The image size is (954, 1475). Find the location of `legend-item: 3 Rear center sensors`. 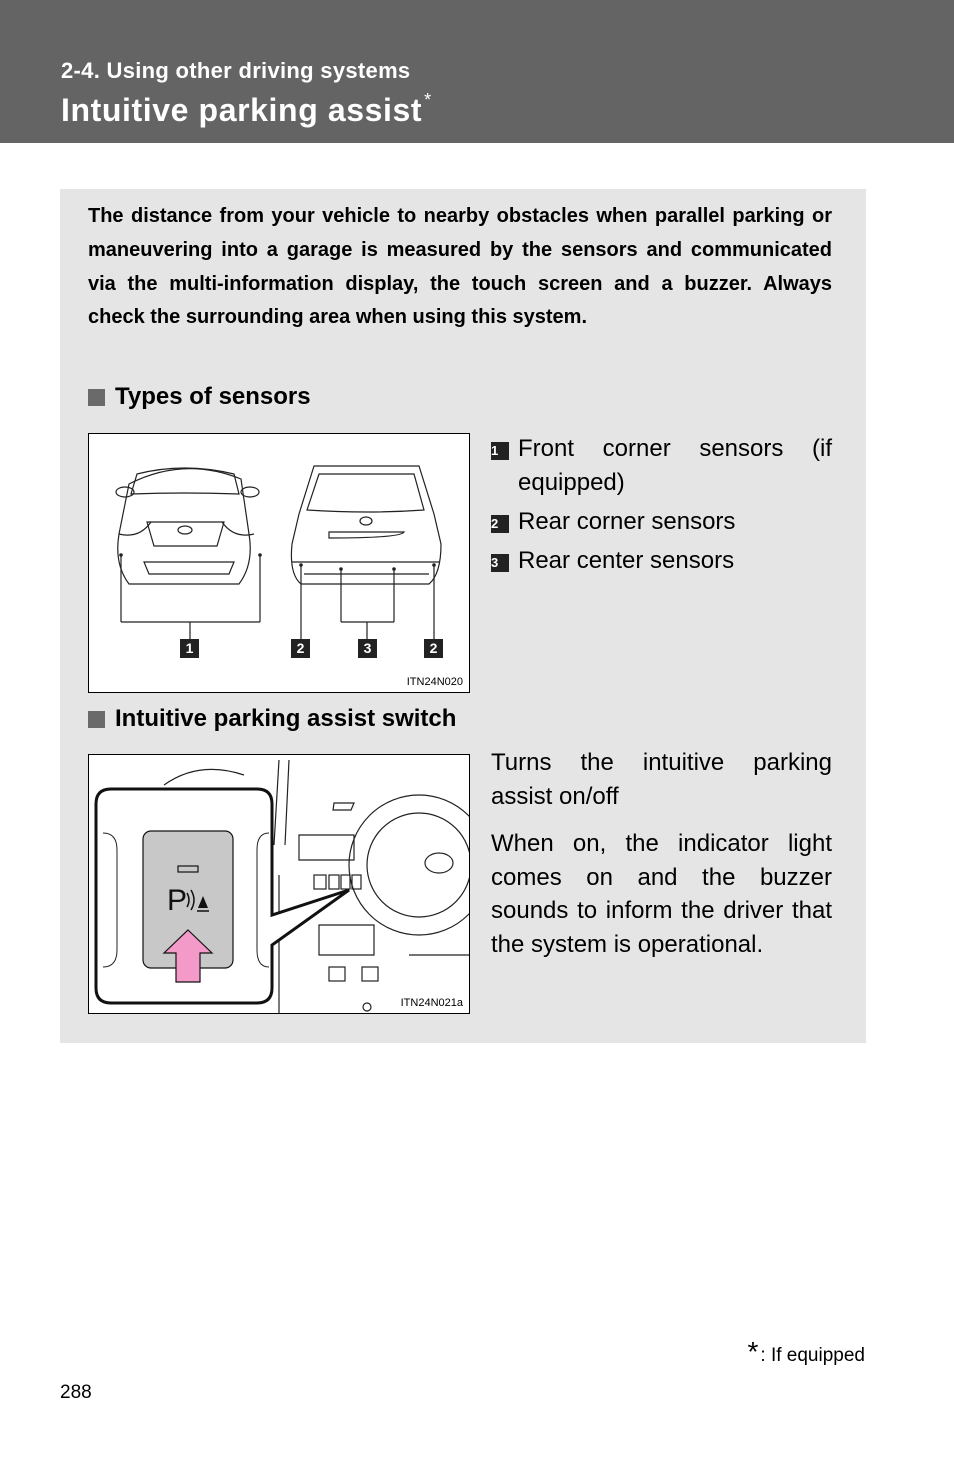

legend-item: 3 Rear center sensors is located at coordinates (661, 561).